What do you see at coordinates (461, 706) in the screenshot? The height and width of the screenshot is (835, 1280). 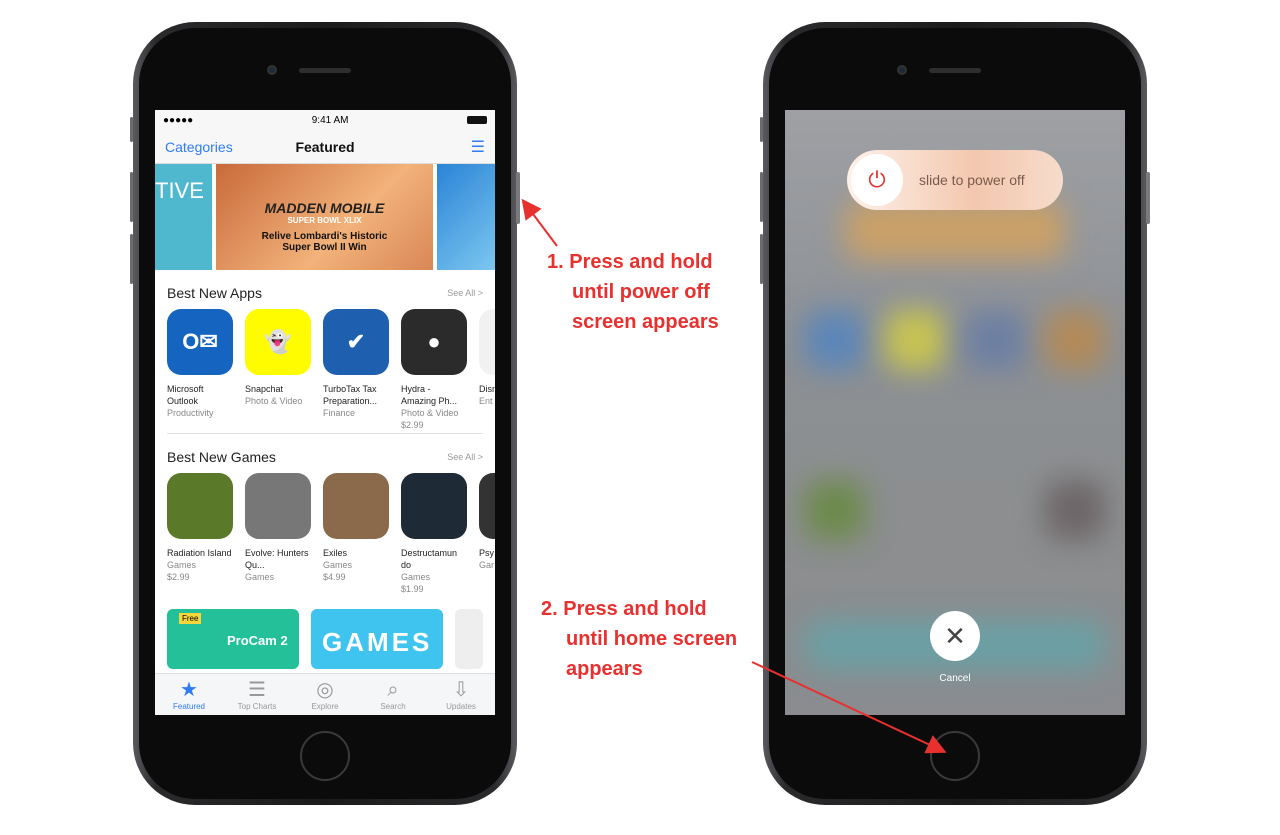 I see `tab-label: Updates` at bounding box center [461, 706].